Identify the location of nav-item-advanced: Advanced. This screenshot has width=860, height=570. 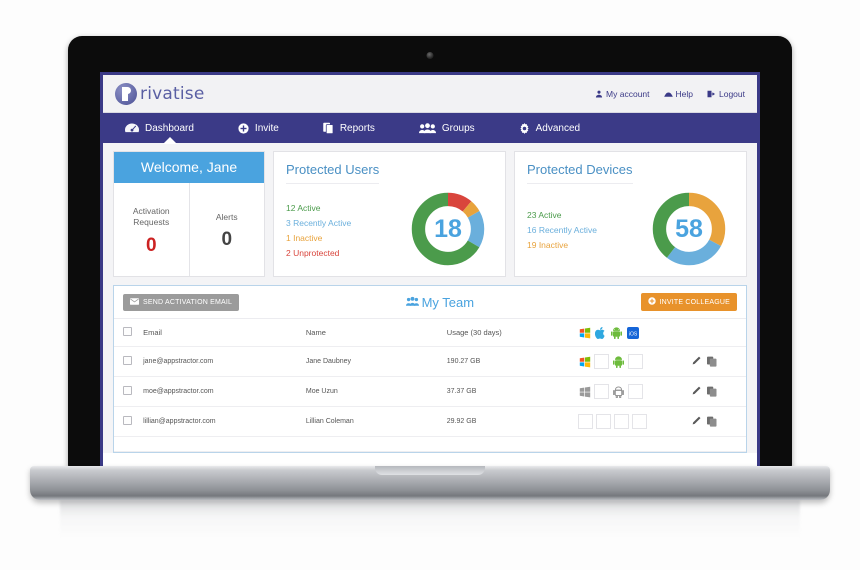
(560, 128).